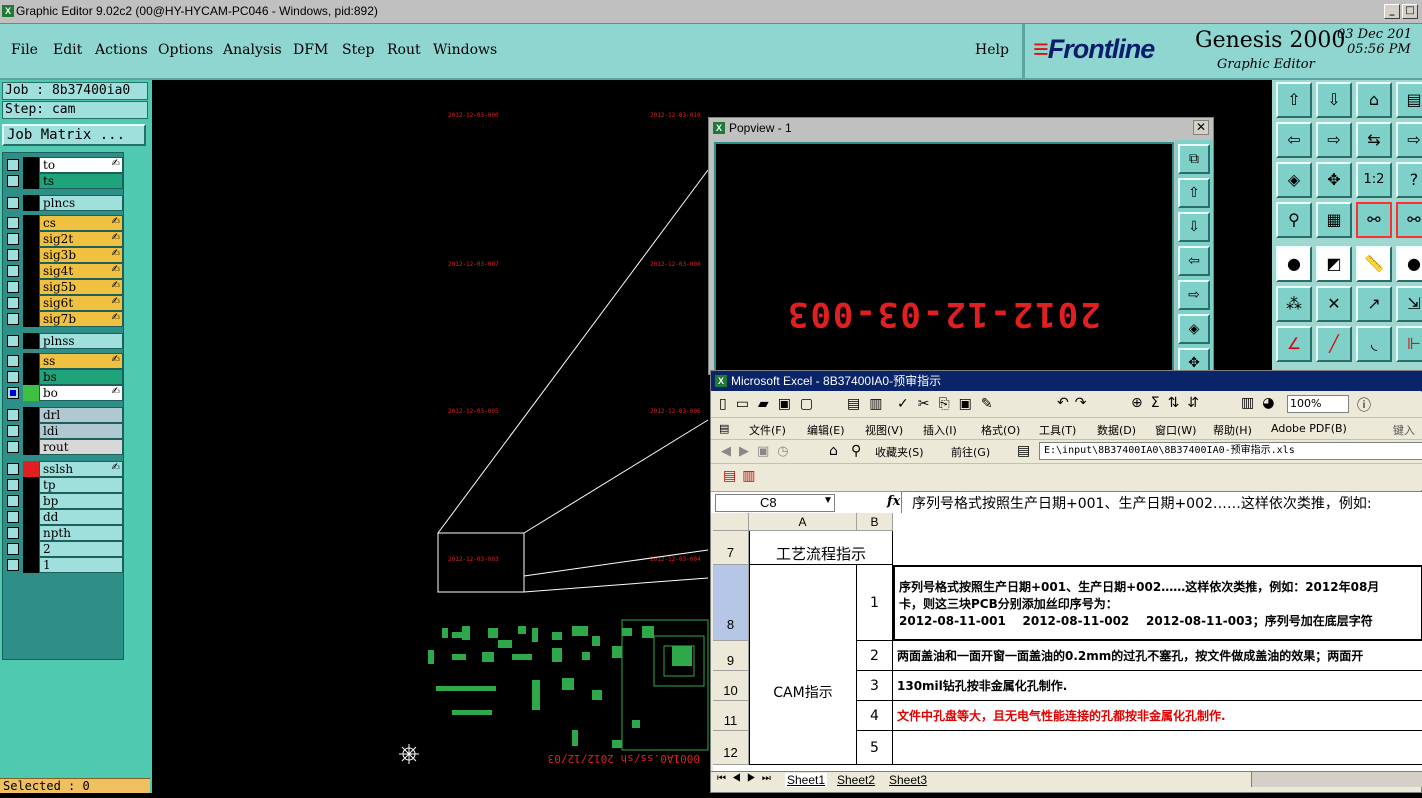 This screenshot has width=1422, height=798. What do you see at coordinates (1334, 344) in the screenshot?
I see `draw-line-icon: ╱` at bounding box center [1334, 344].